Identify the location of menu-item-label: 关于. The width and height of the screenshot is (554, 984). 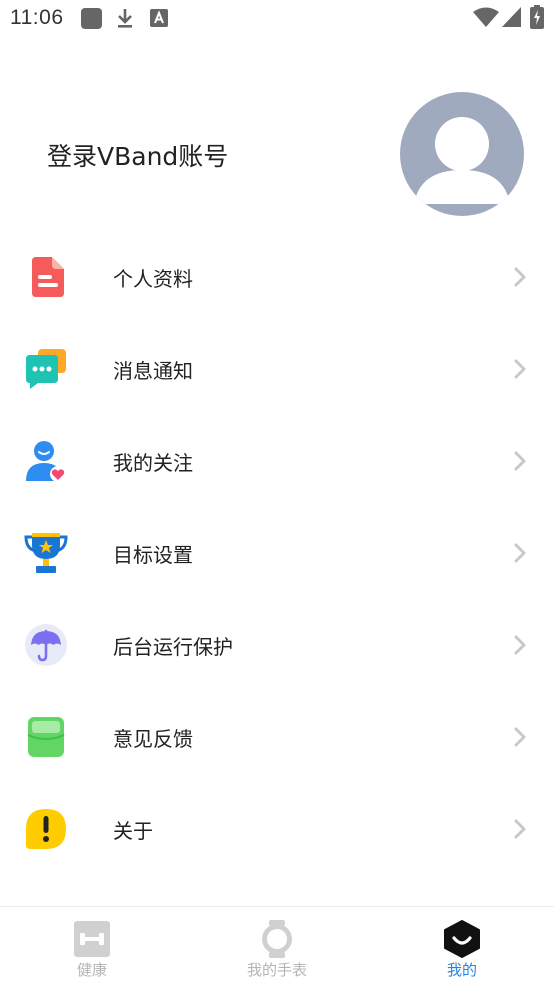
(133, 831).